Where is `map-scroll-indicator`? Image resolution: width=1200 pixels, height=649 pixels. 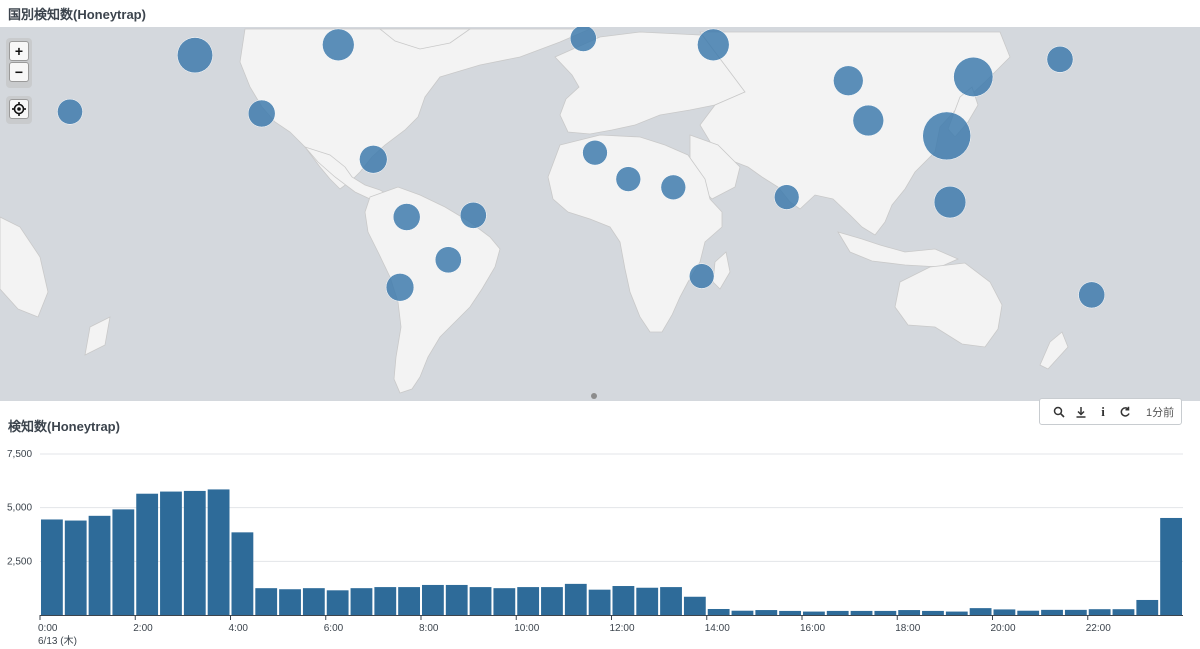 map-scroll-indicator is located at coordinates (594, 396).